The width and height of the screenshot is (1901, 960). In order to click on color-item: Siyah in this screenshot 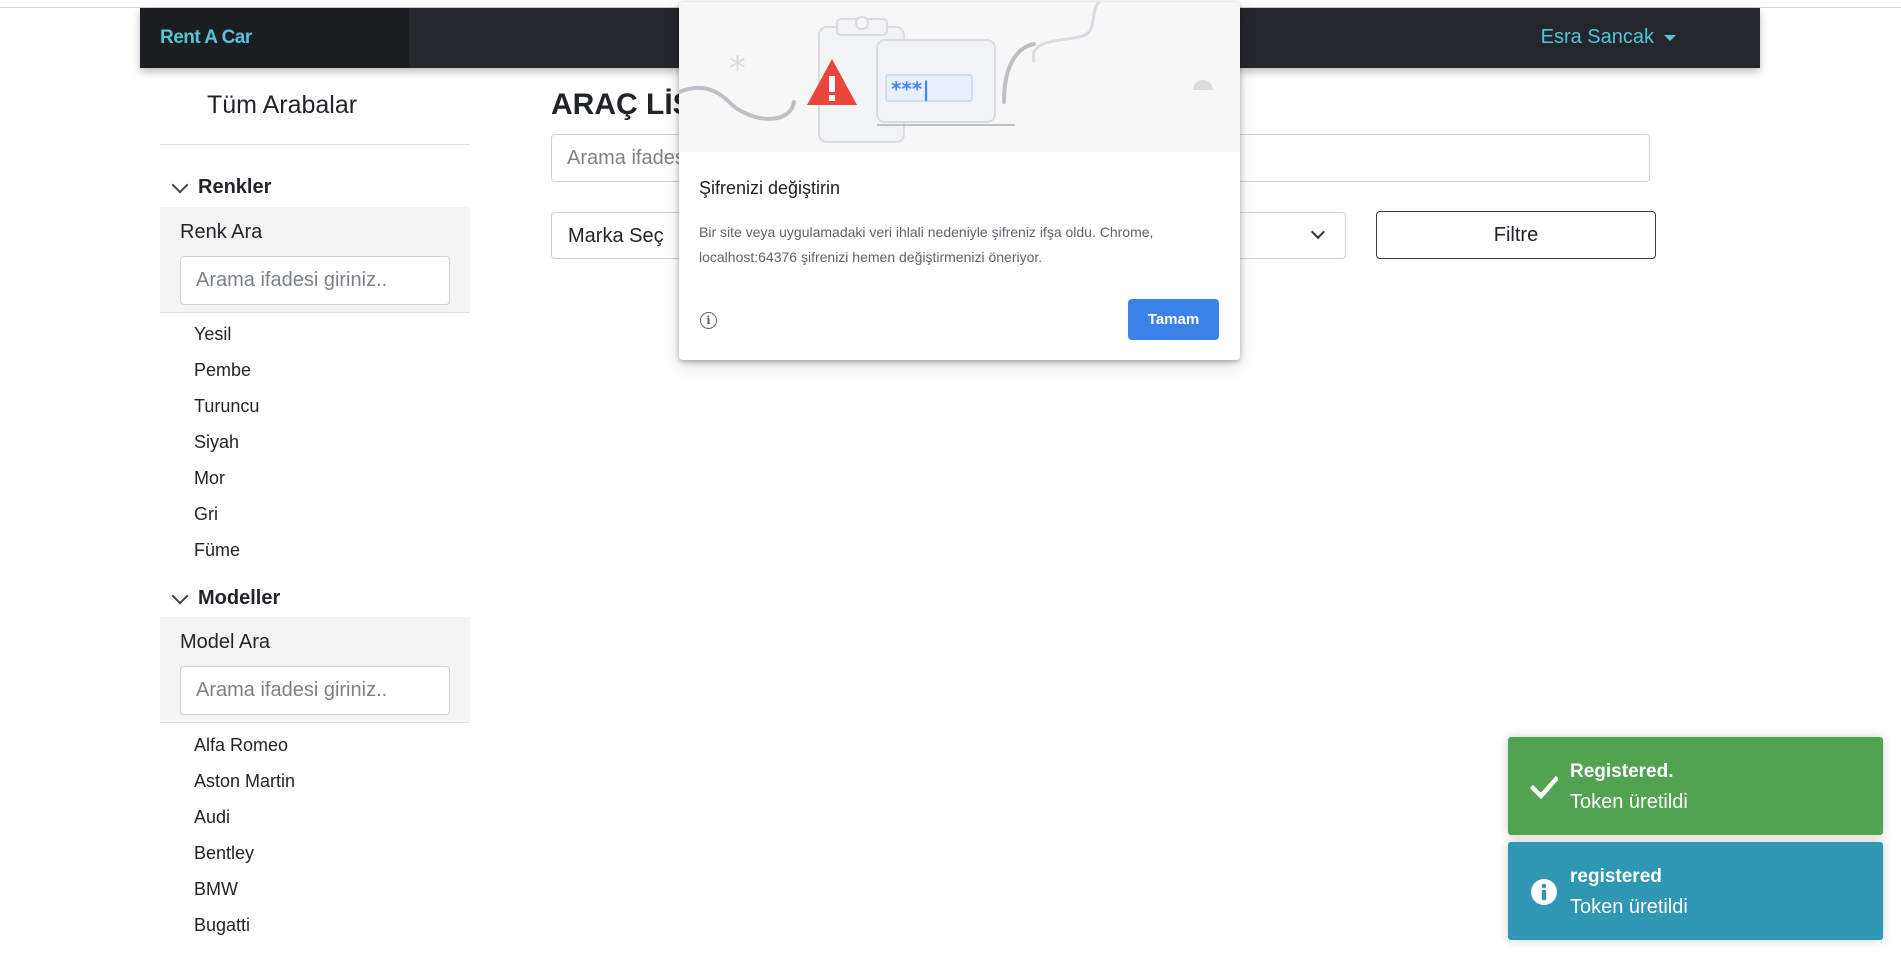, I will do `click(226, 442)`.